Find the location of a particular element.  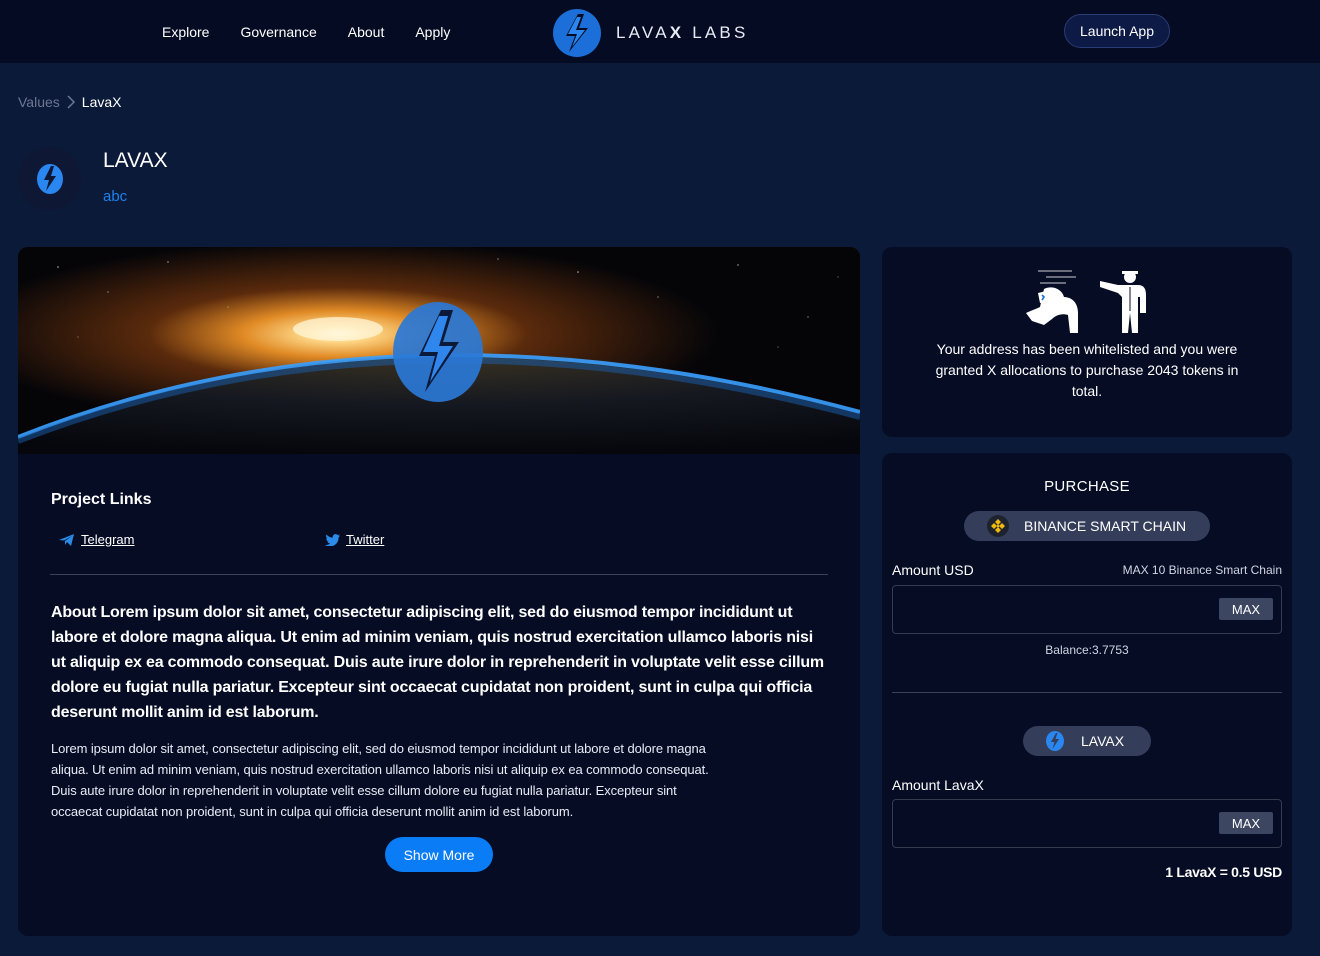

brand: LAVAX LABS is located at coordinates (650, 33).